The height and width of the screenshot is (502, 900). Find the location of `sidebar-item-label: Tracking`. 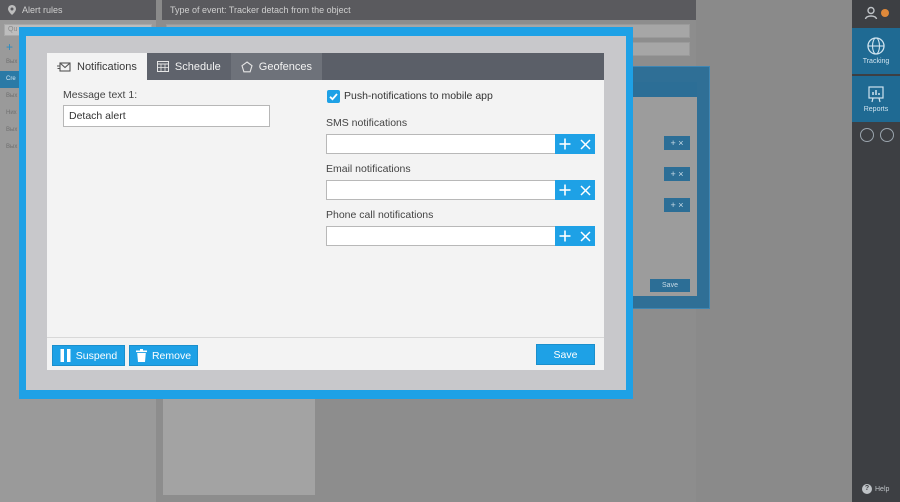

sidebar-item-label: Tracking is located at coordinates (876, 61).